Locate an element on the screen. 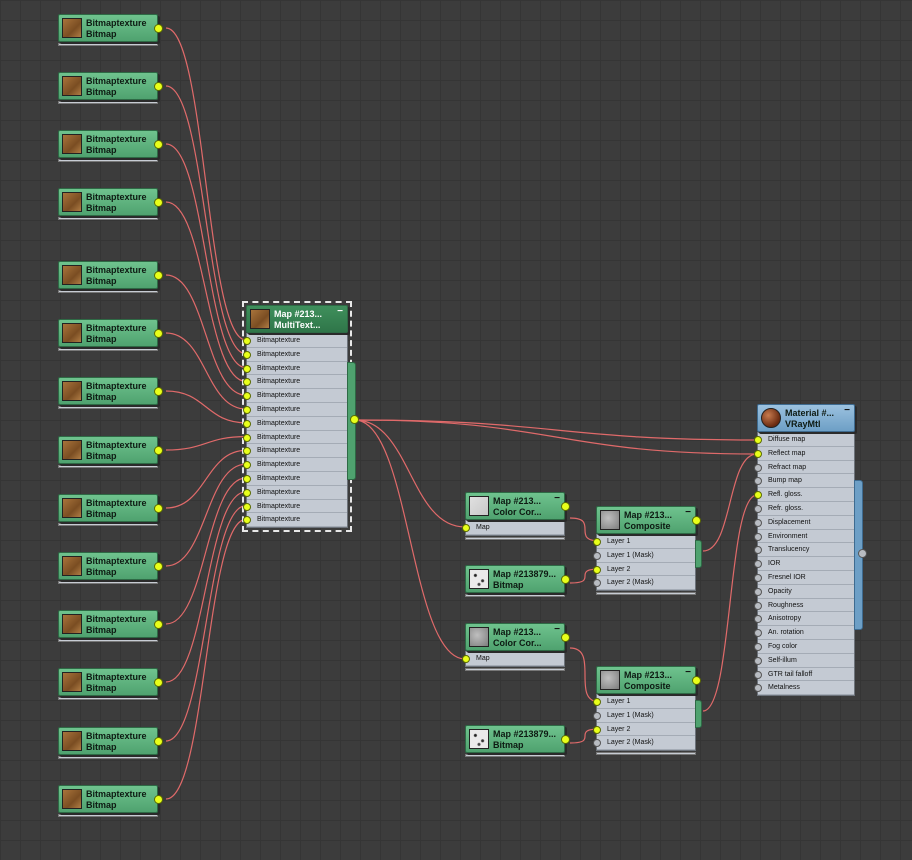 This screenshot has height=860, width=912. input-slot: Map is located at coordinates (513, 659).